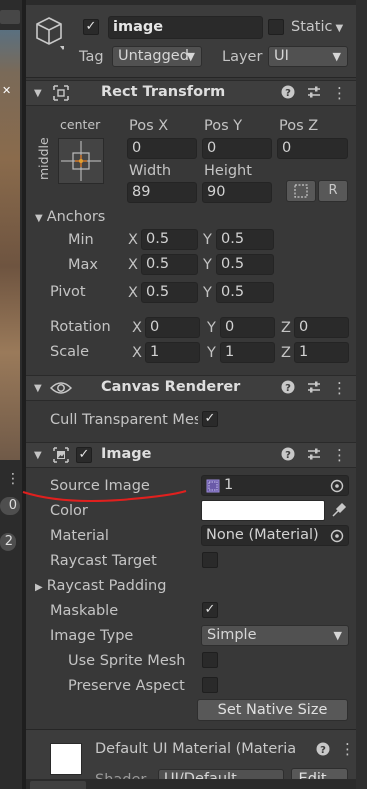 This screenshot has height=789, width=367. Describe the element at coordinates (210, 419) in the screenshot. I see `cull-transparent-checkbox: ✓` at that location.